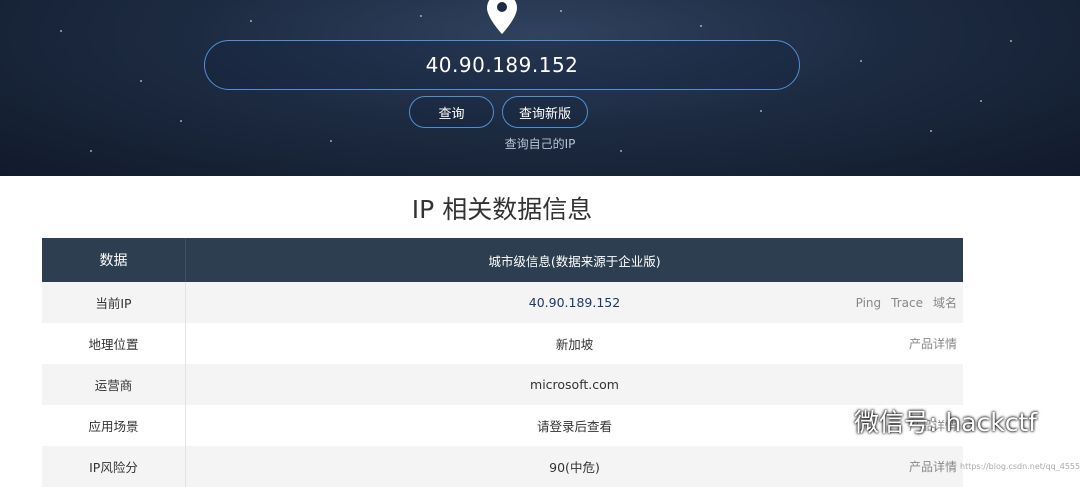 Image resolution: width=1080 pixels, height=487 pixels. Describe the element at coordinates (574, 260) in the screenshot. I see `header-city-info: 城市级信息(数据来源于企业版)` at that location.